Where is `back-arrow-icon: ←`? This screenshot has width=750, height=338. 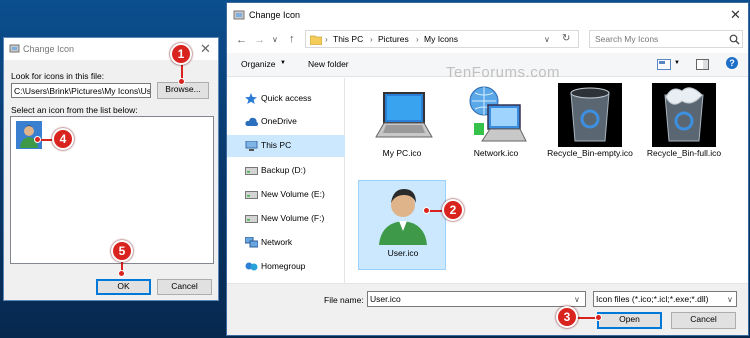 back-arrow-icon: ← is located at coordinates (241, 40).